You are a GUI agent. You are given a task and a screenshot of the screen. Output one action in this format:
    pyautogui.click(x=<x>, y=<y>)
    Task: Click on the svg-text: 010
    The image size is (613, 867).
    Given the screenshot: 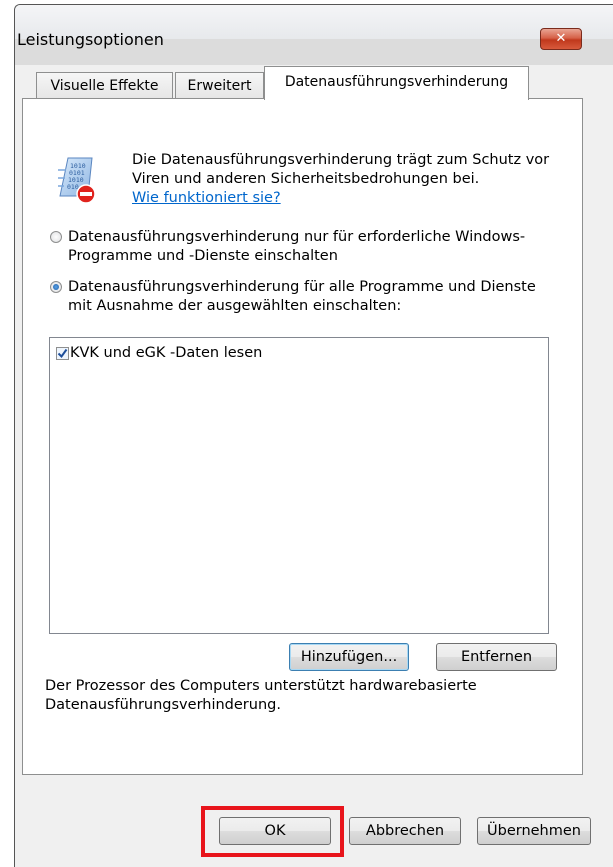 What is the action you would take?
    pyautogui.click(x=73, y=187)
    